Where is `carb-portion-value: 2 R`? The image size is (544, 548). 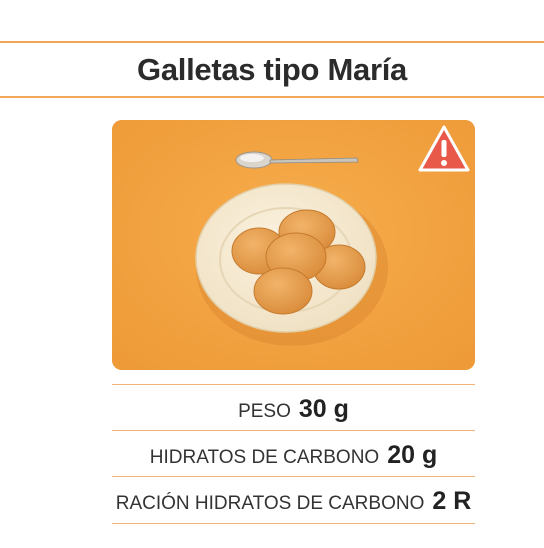 carb-portion-value: 2 R is located at coordinates (452, 501).